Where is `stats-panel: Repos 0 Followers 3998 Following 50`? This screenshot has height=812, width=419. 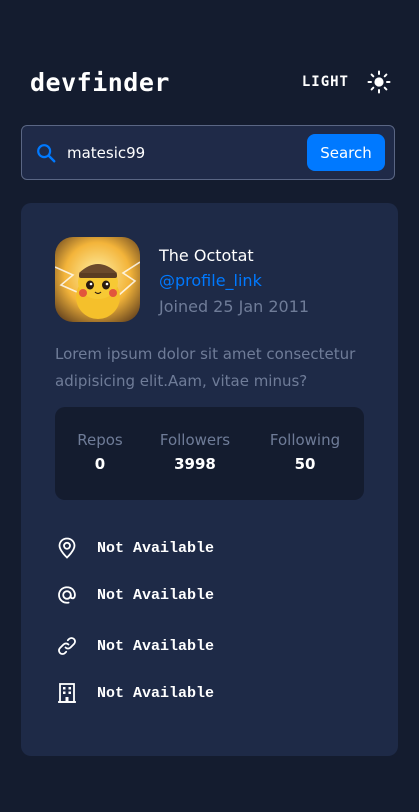
stats-panel: Repos 0 Followers 3998 Following 50 is located at coordinates (209, 453).